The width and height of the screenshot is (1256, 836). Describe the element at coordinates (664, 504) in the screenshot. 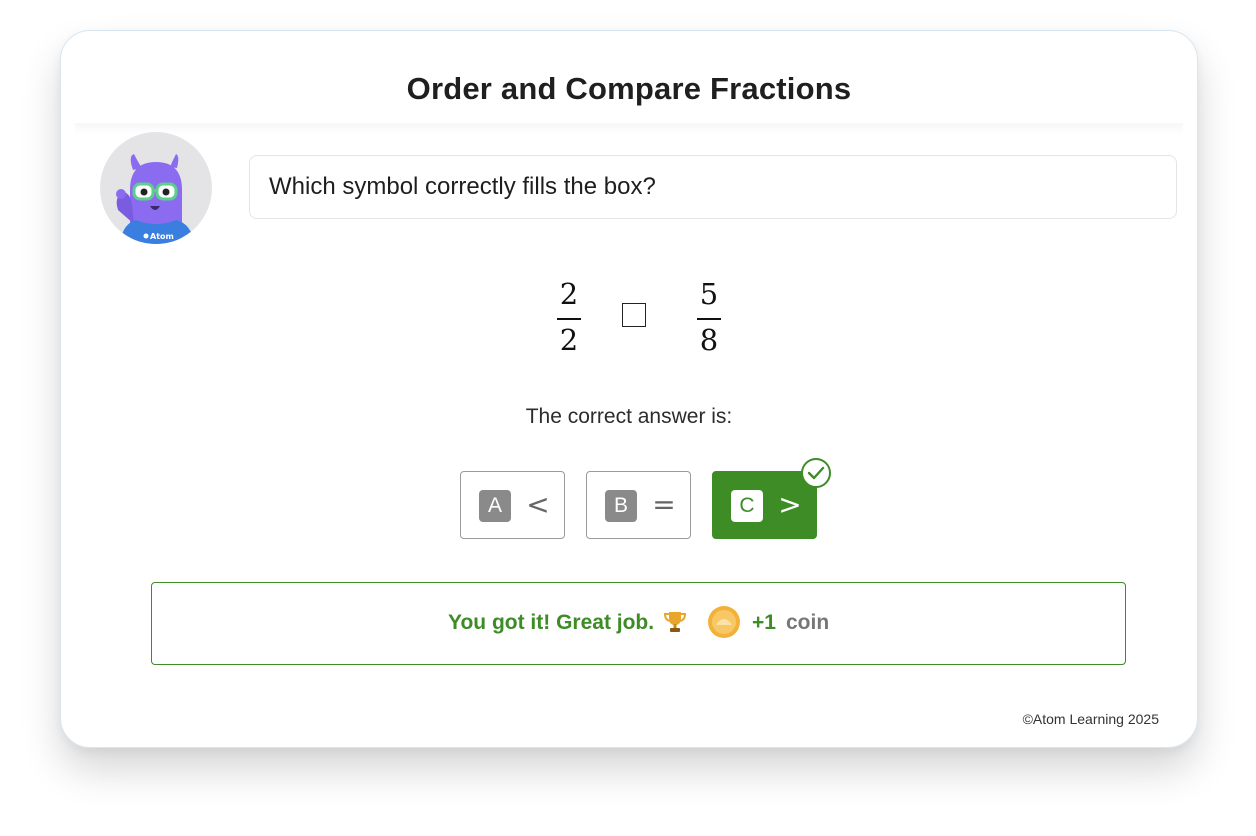

I see `equals-symbol: =` at that location.